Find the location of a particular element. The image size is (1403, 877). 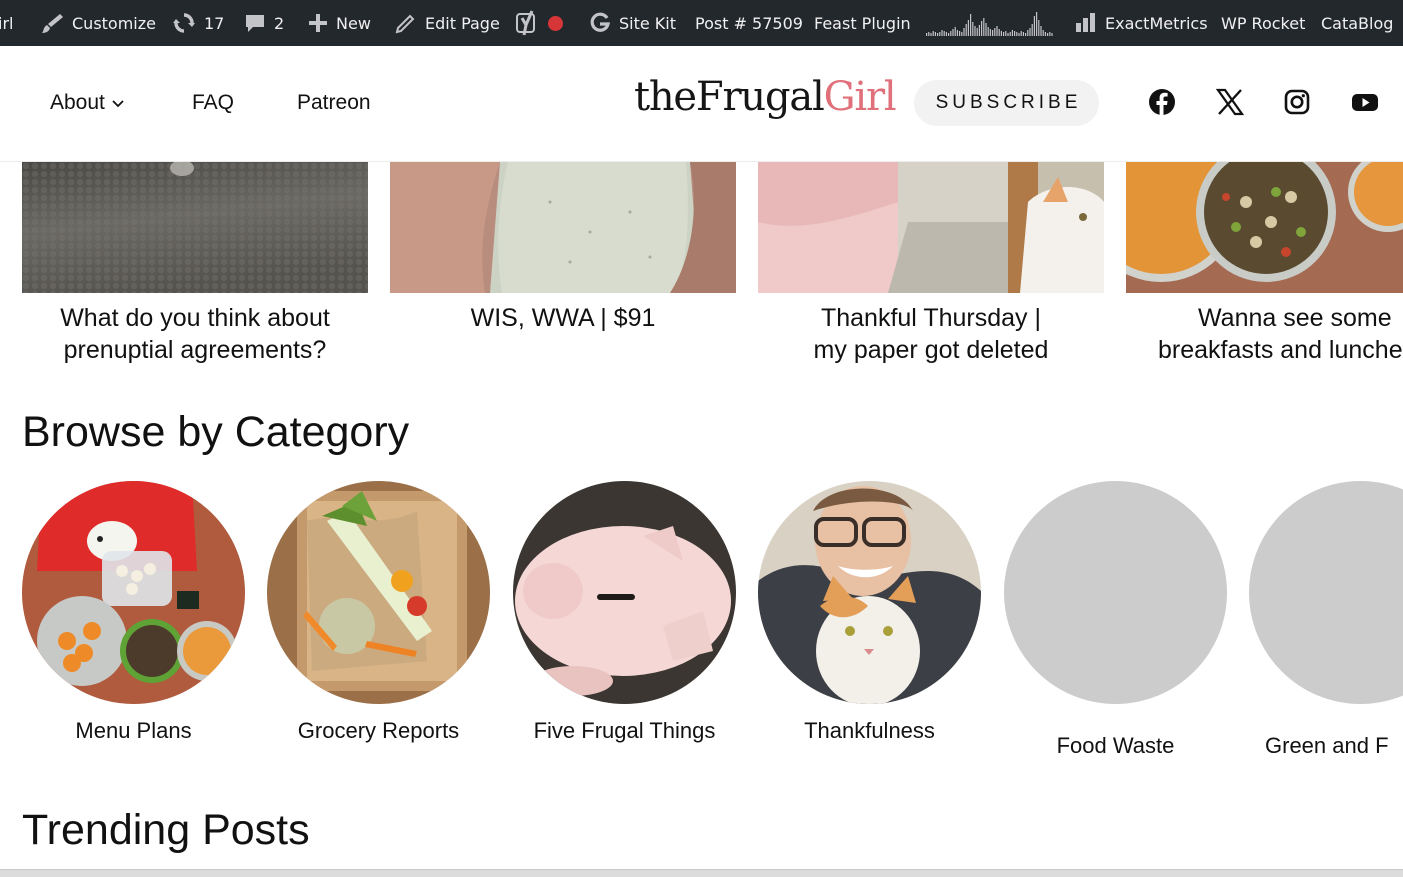

wp-rocket-label: WP Rocket is located at coordinates (1263, 23).